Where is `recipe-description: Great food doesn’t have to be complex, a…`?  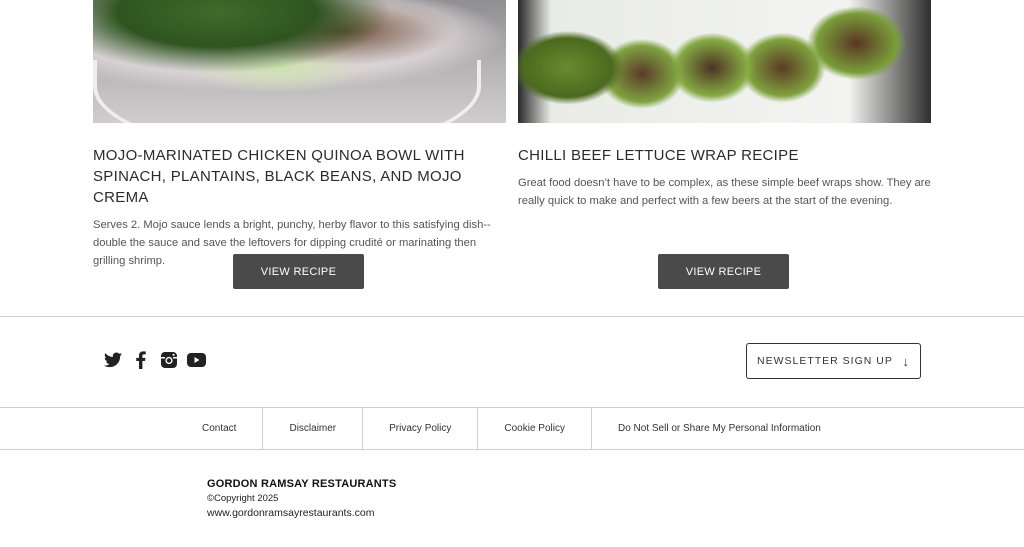 recipe-description: Great food doesn’t have to be complex, a… is located at coordinates (724, 192).